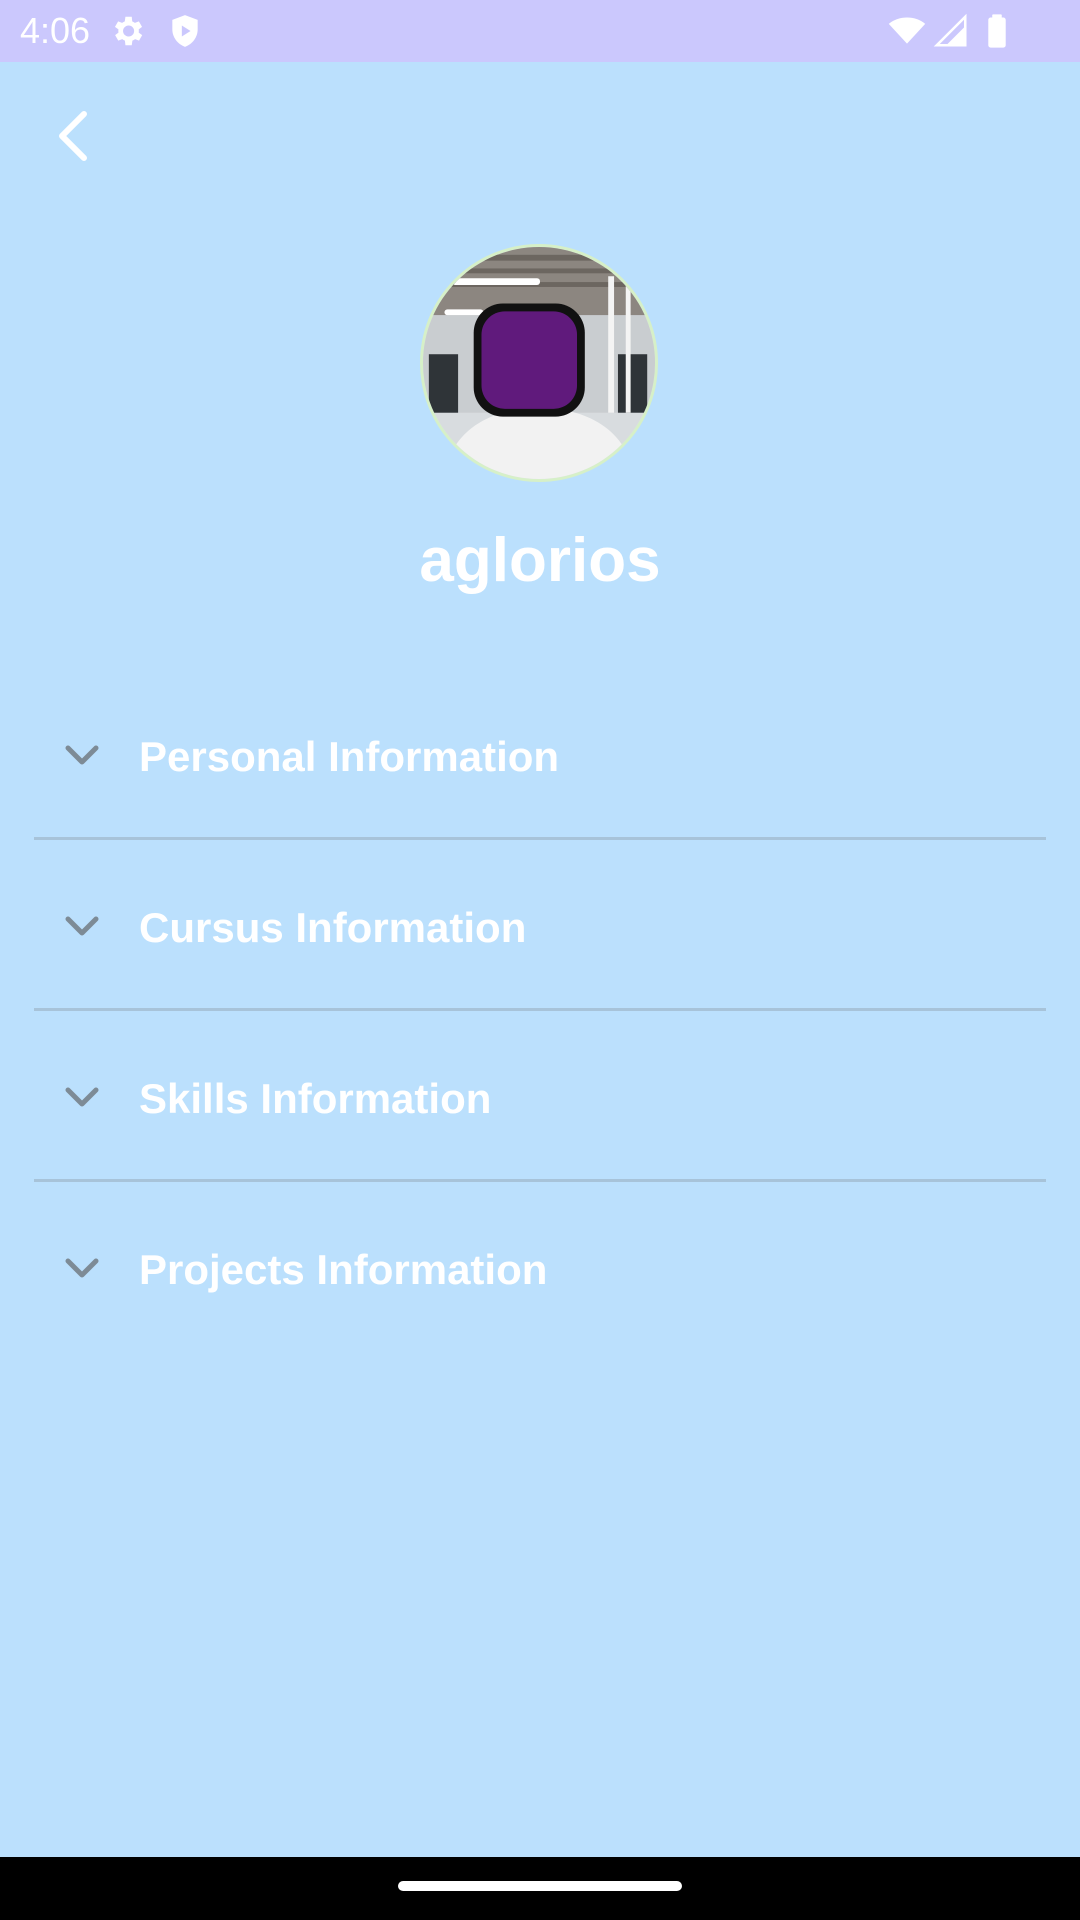 Image resolution: width=1080 pixels, height=1920 pixels. I want to click on section-label: Personal Information, so click(349, 756).